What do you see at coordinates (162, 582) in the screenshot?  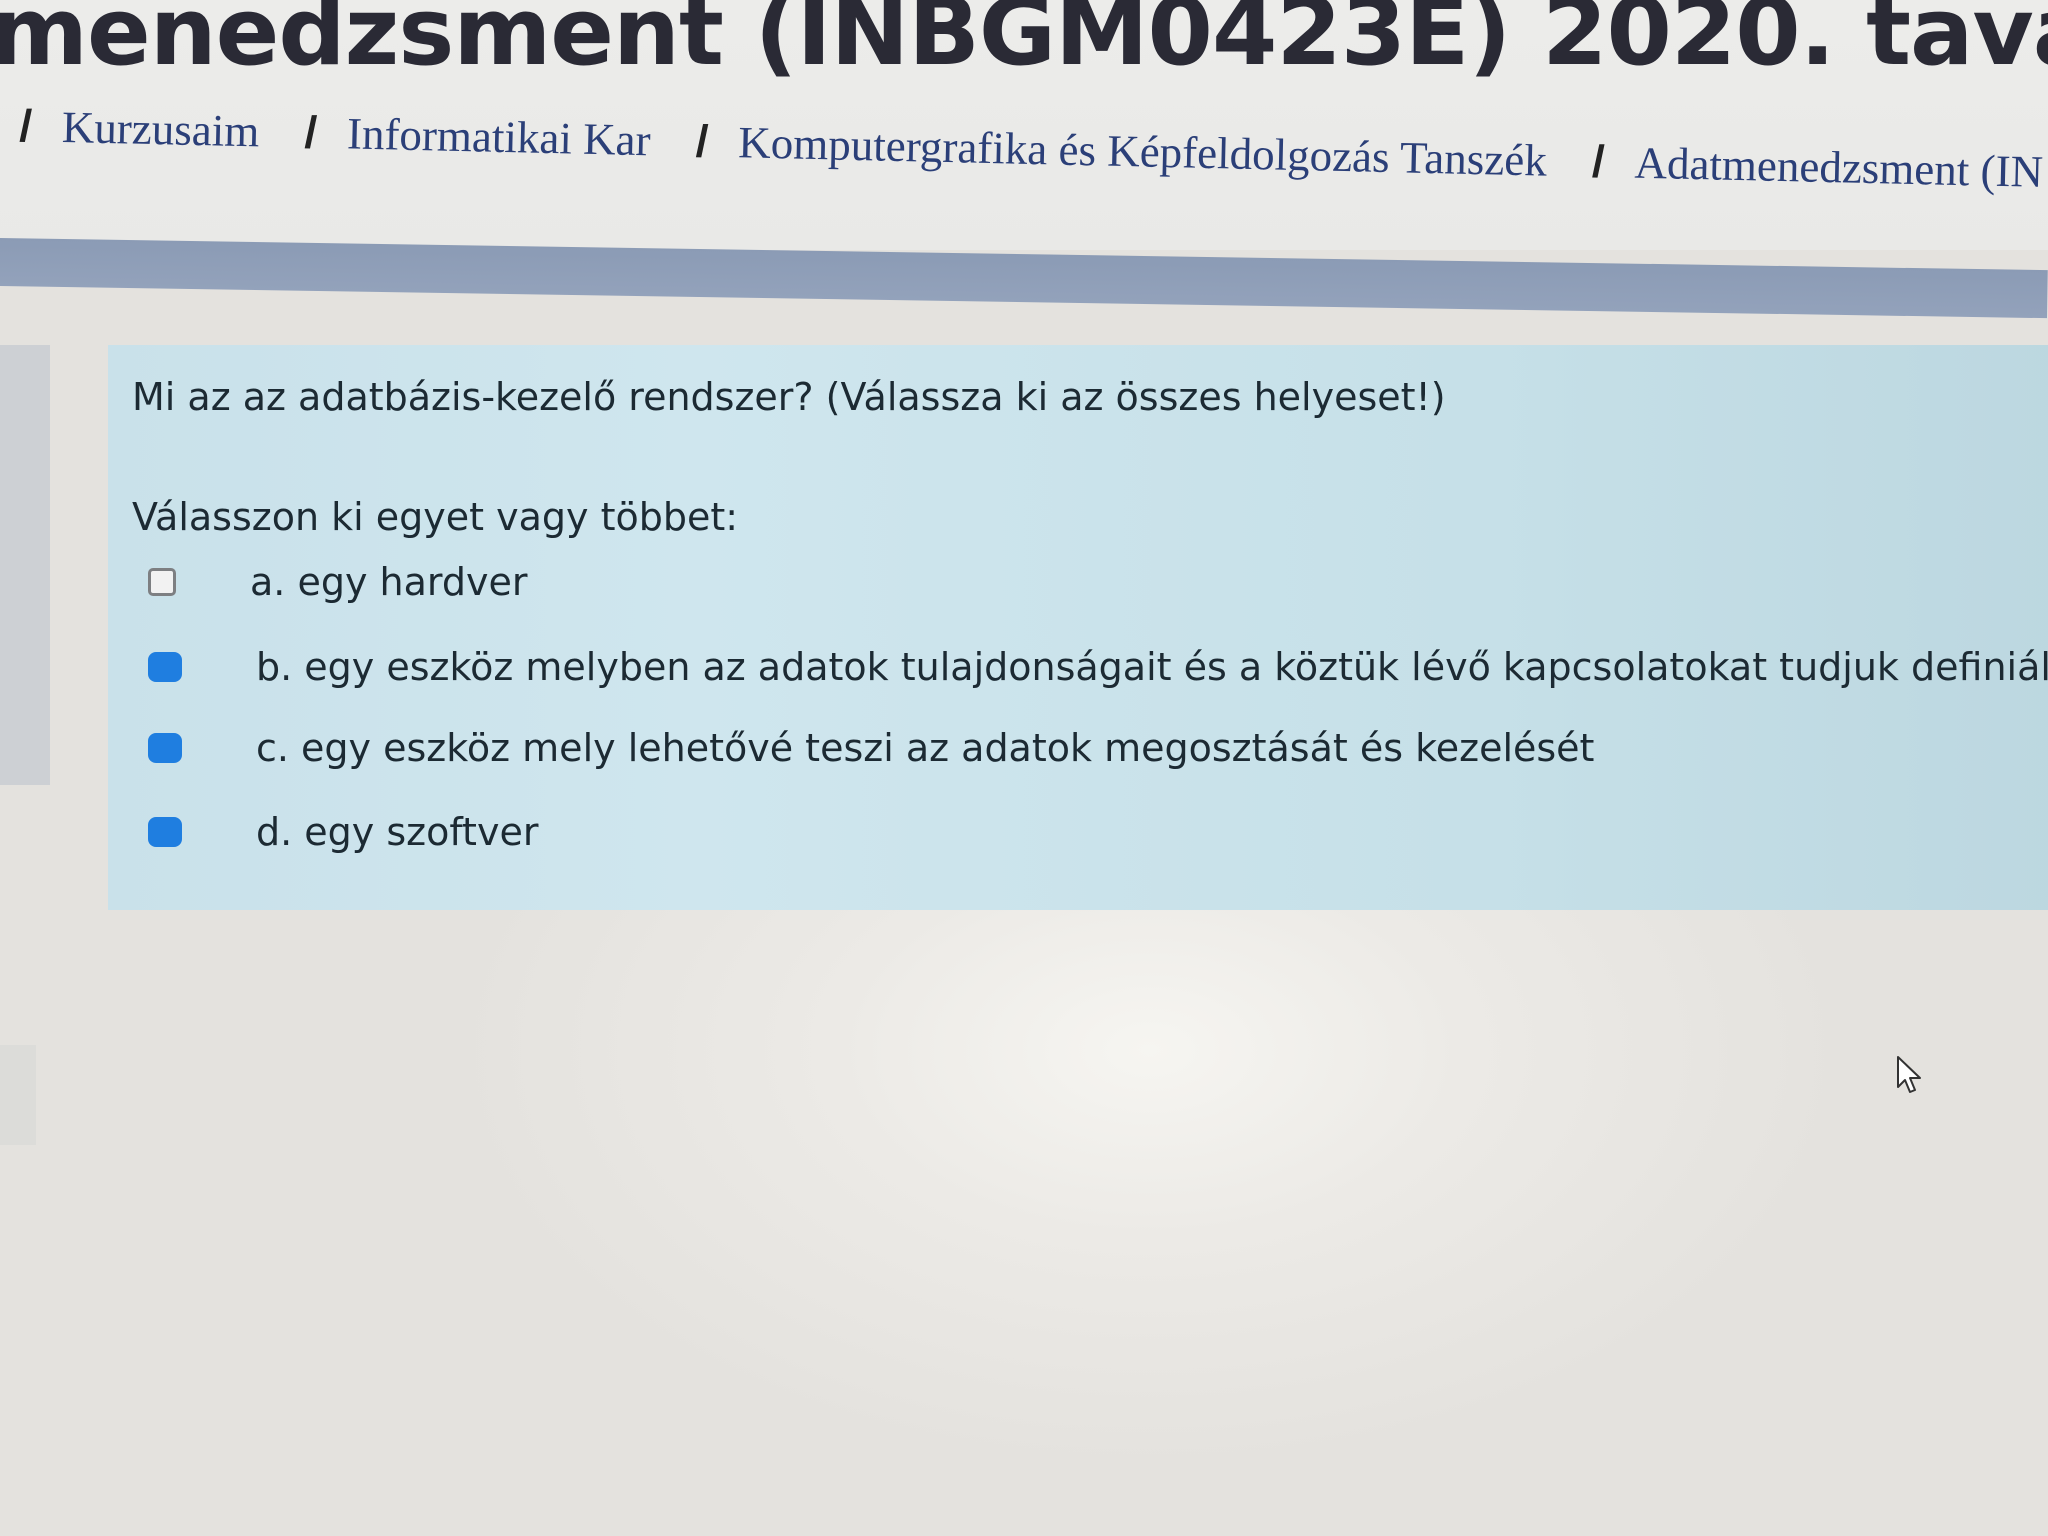 I see `checkbox-a` at bounding box center [162, 582].